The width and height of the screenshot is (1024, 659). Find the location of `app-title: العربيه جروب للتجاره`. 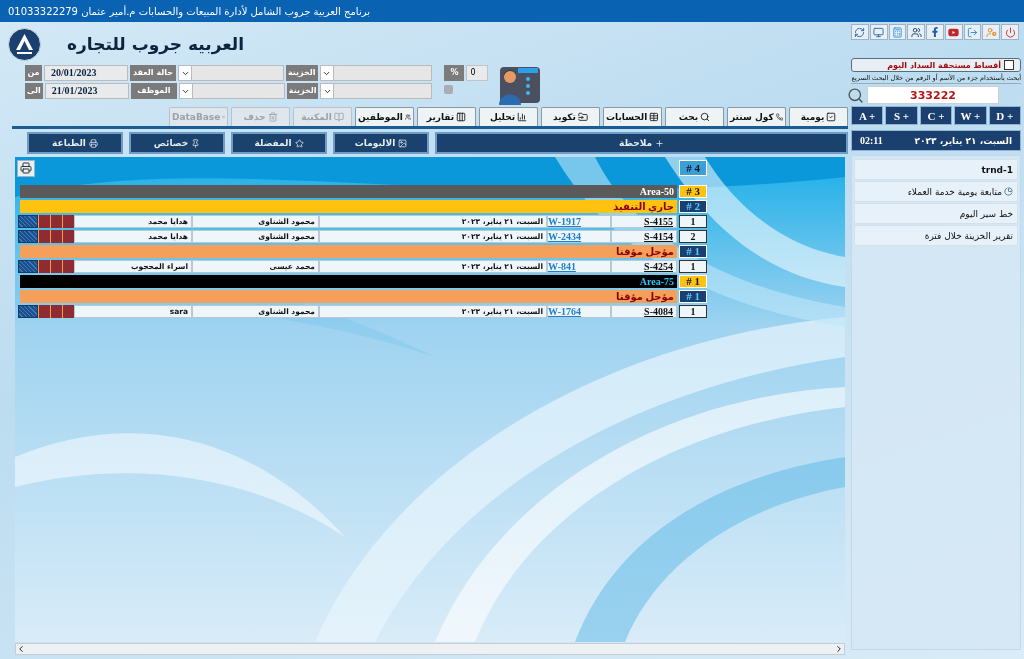

app-title: العربيه جروب للتجاره is located at coordinates (156, 44).